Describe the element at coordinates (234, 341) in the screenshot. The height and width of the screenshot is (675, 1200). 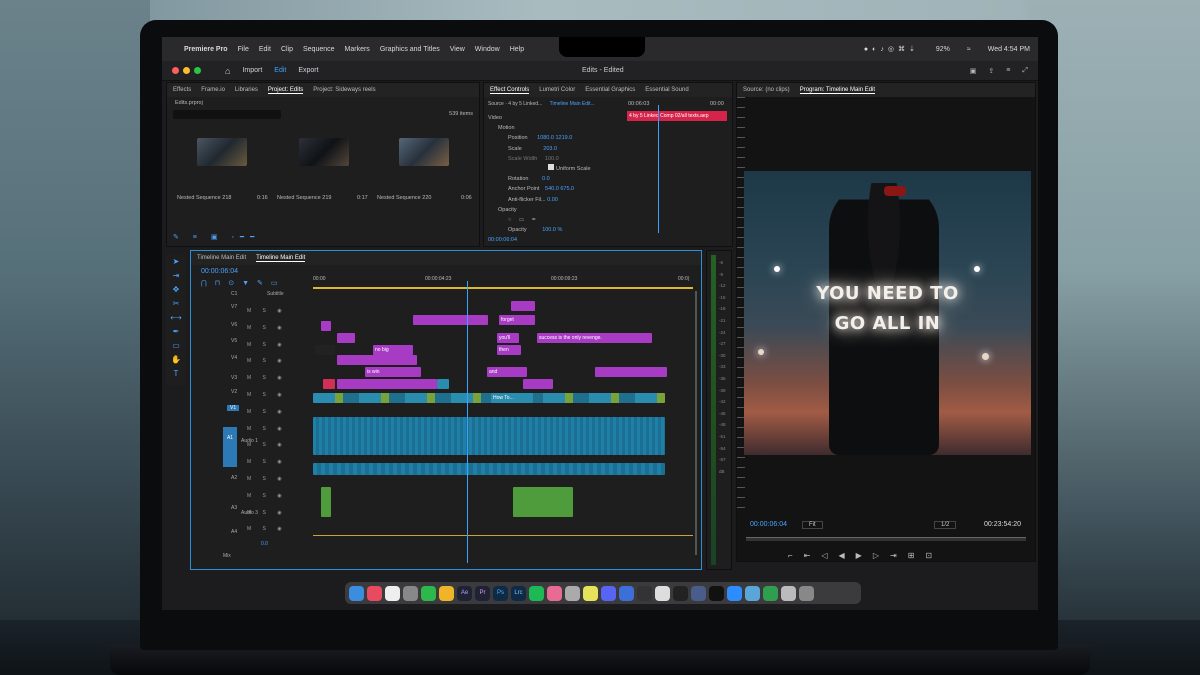
I see `track-v5: V5` at that location.